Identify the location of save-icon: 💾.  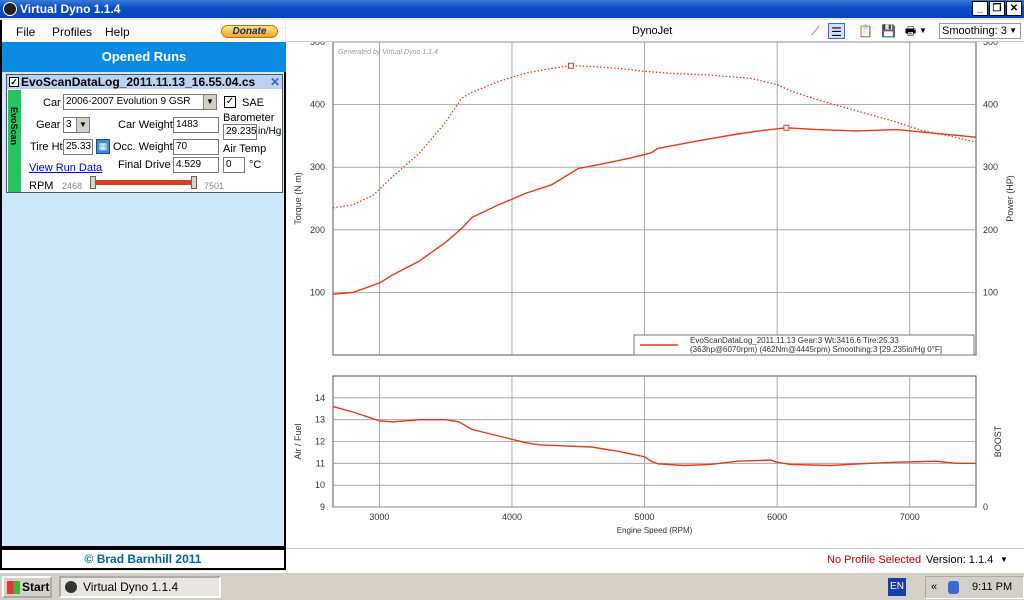
(888, 31).